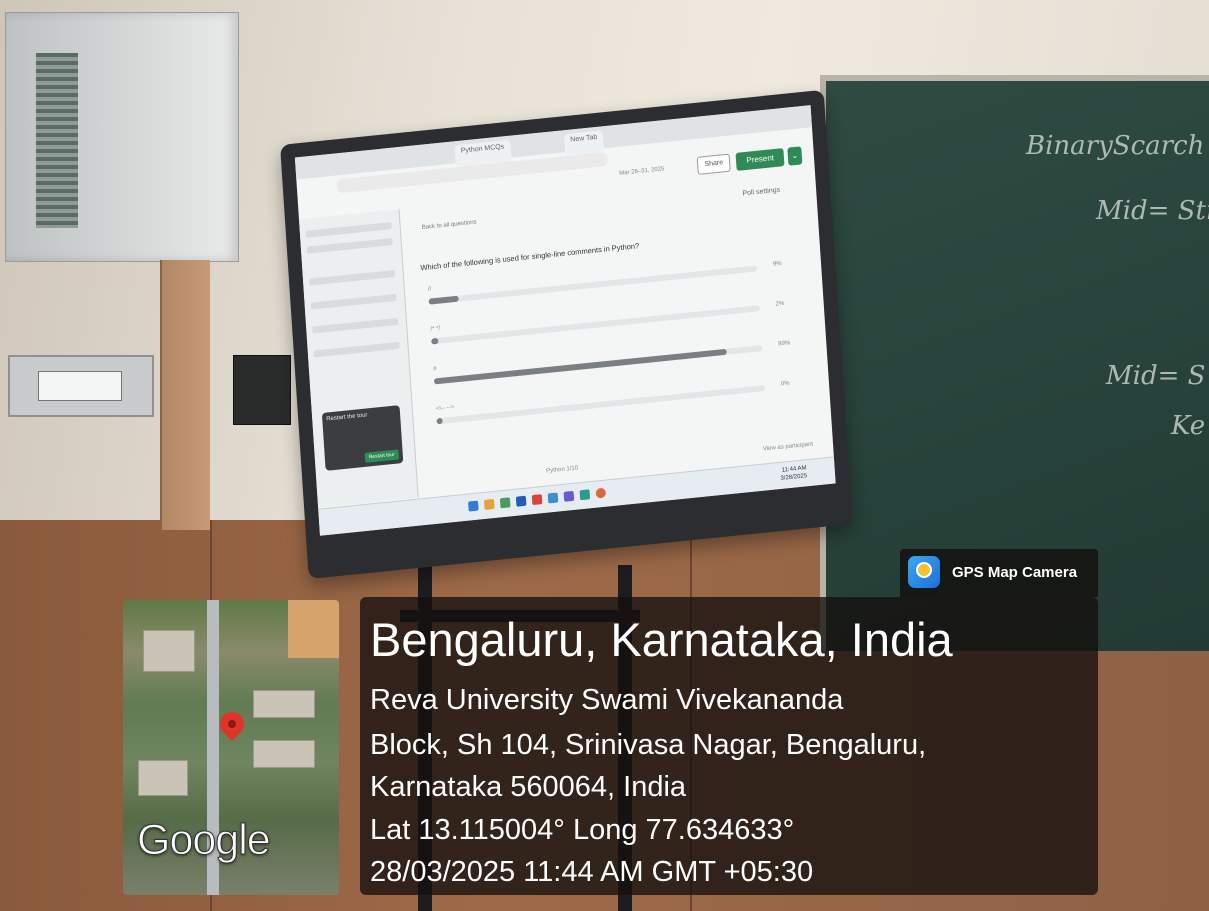  I want to click on present-button: Present, so click(760, 159).